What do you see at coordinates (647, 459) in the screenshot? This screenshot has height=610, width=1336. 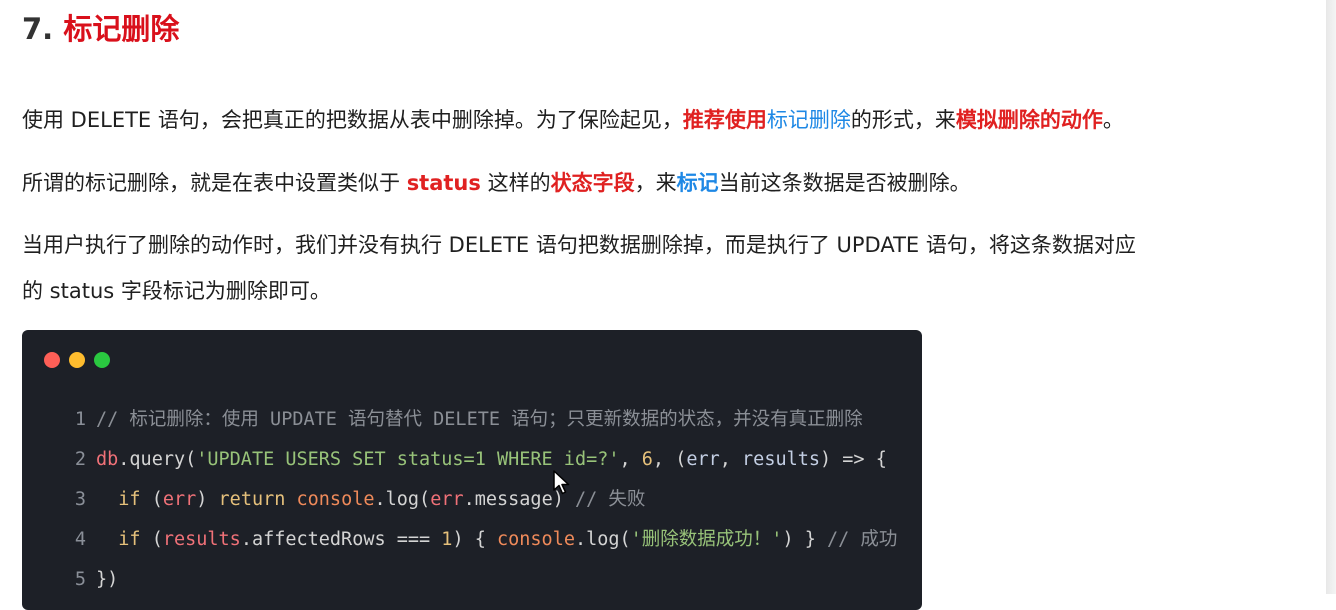 I see `code-number: 6` at bounding box center [647, 459].